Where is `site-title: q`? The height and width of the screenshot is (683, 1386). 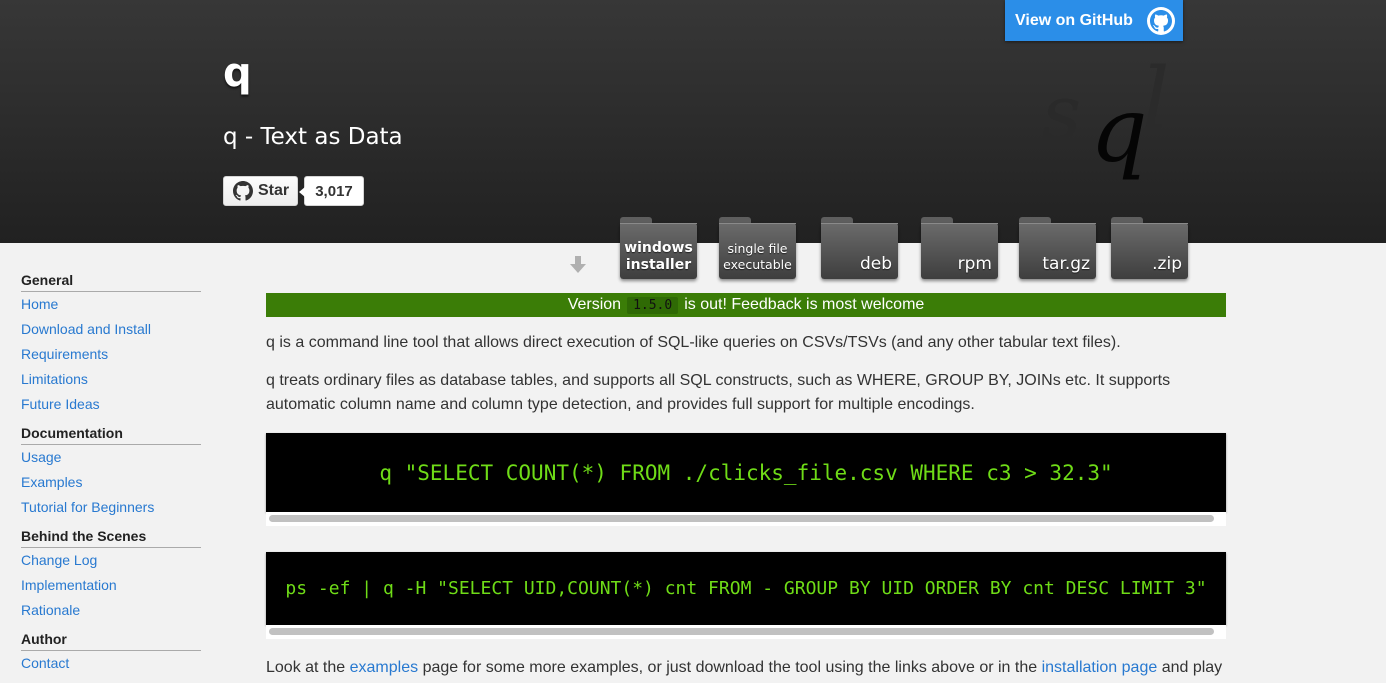
site-title: q is located at coordinates (237, 73).